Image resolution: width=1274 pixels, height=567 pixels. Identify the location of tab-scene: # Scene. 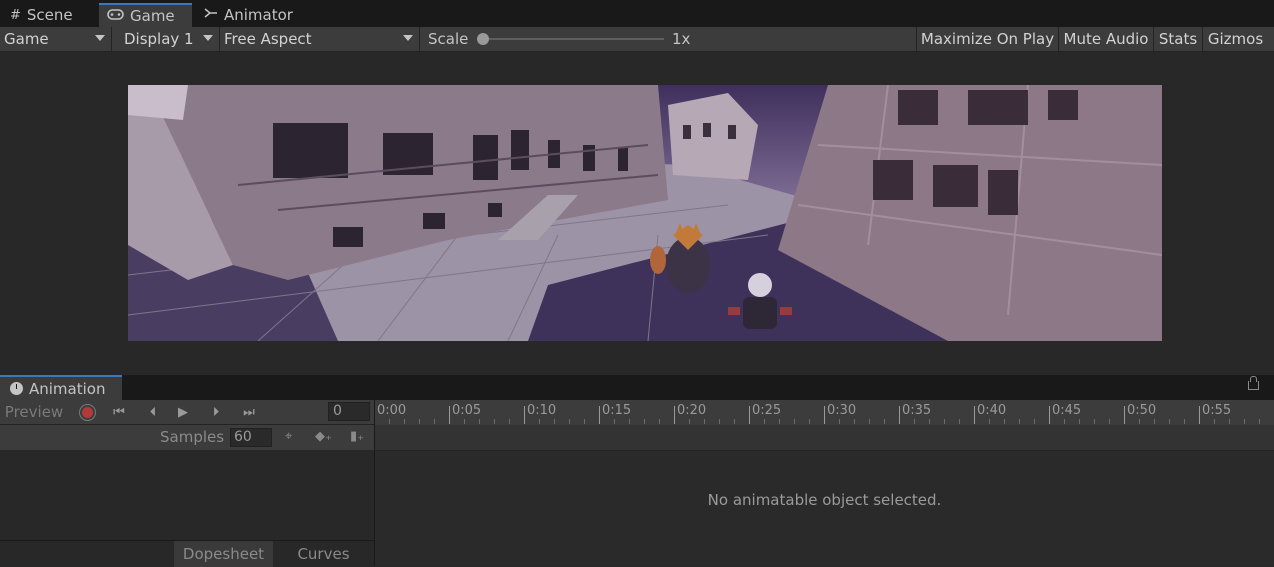
(50, 15).